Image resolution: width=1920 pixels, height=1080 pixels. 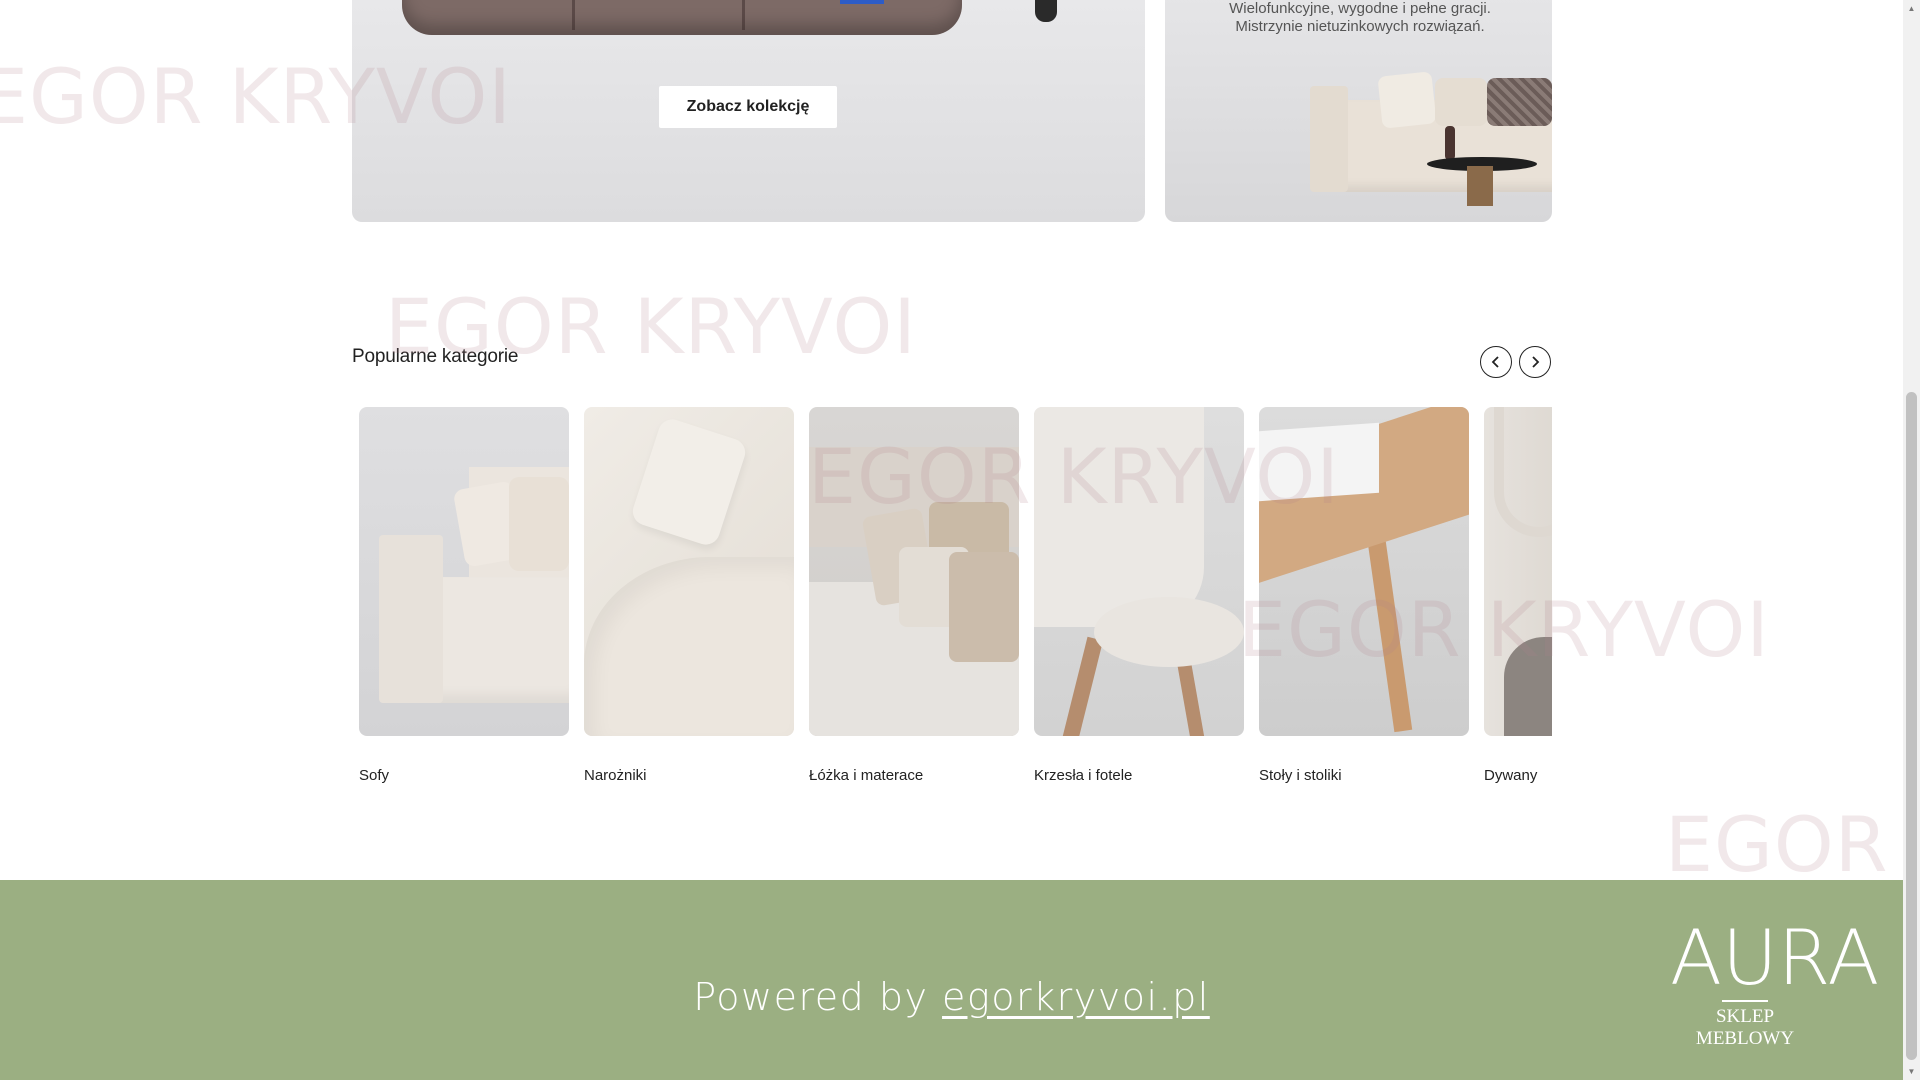 What do you see at coordinates (1076, 997) in the screenshot?
I see `powered-by-link: egorkryvoi.pl` at bounding box center [1076, 997].